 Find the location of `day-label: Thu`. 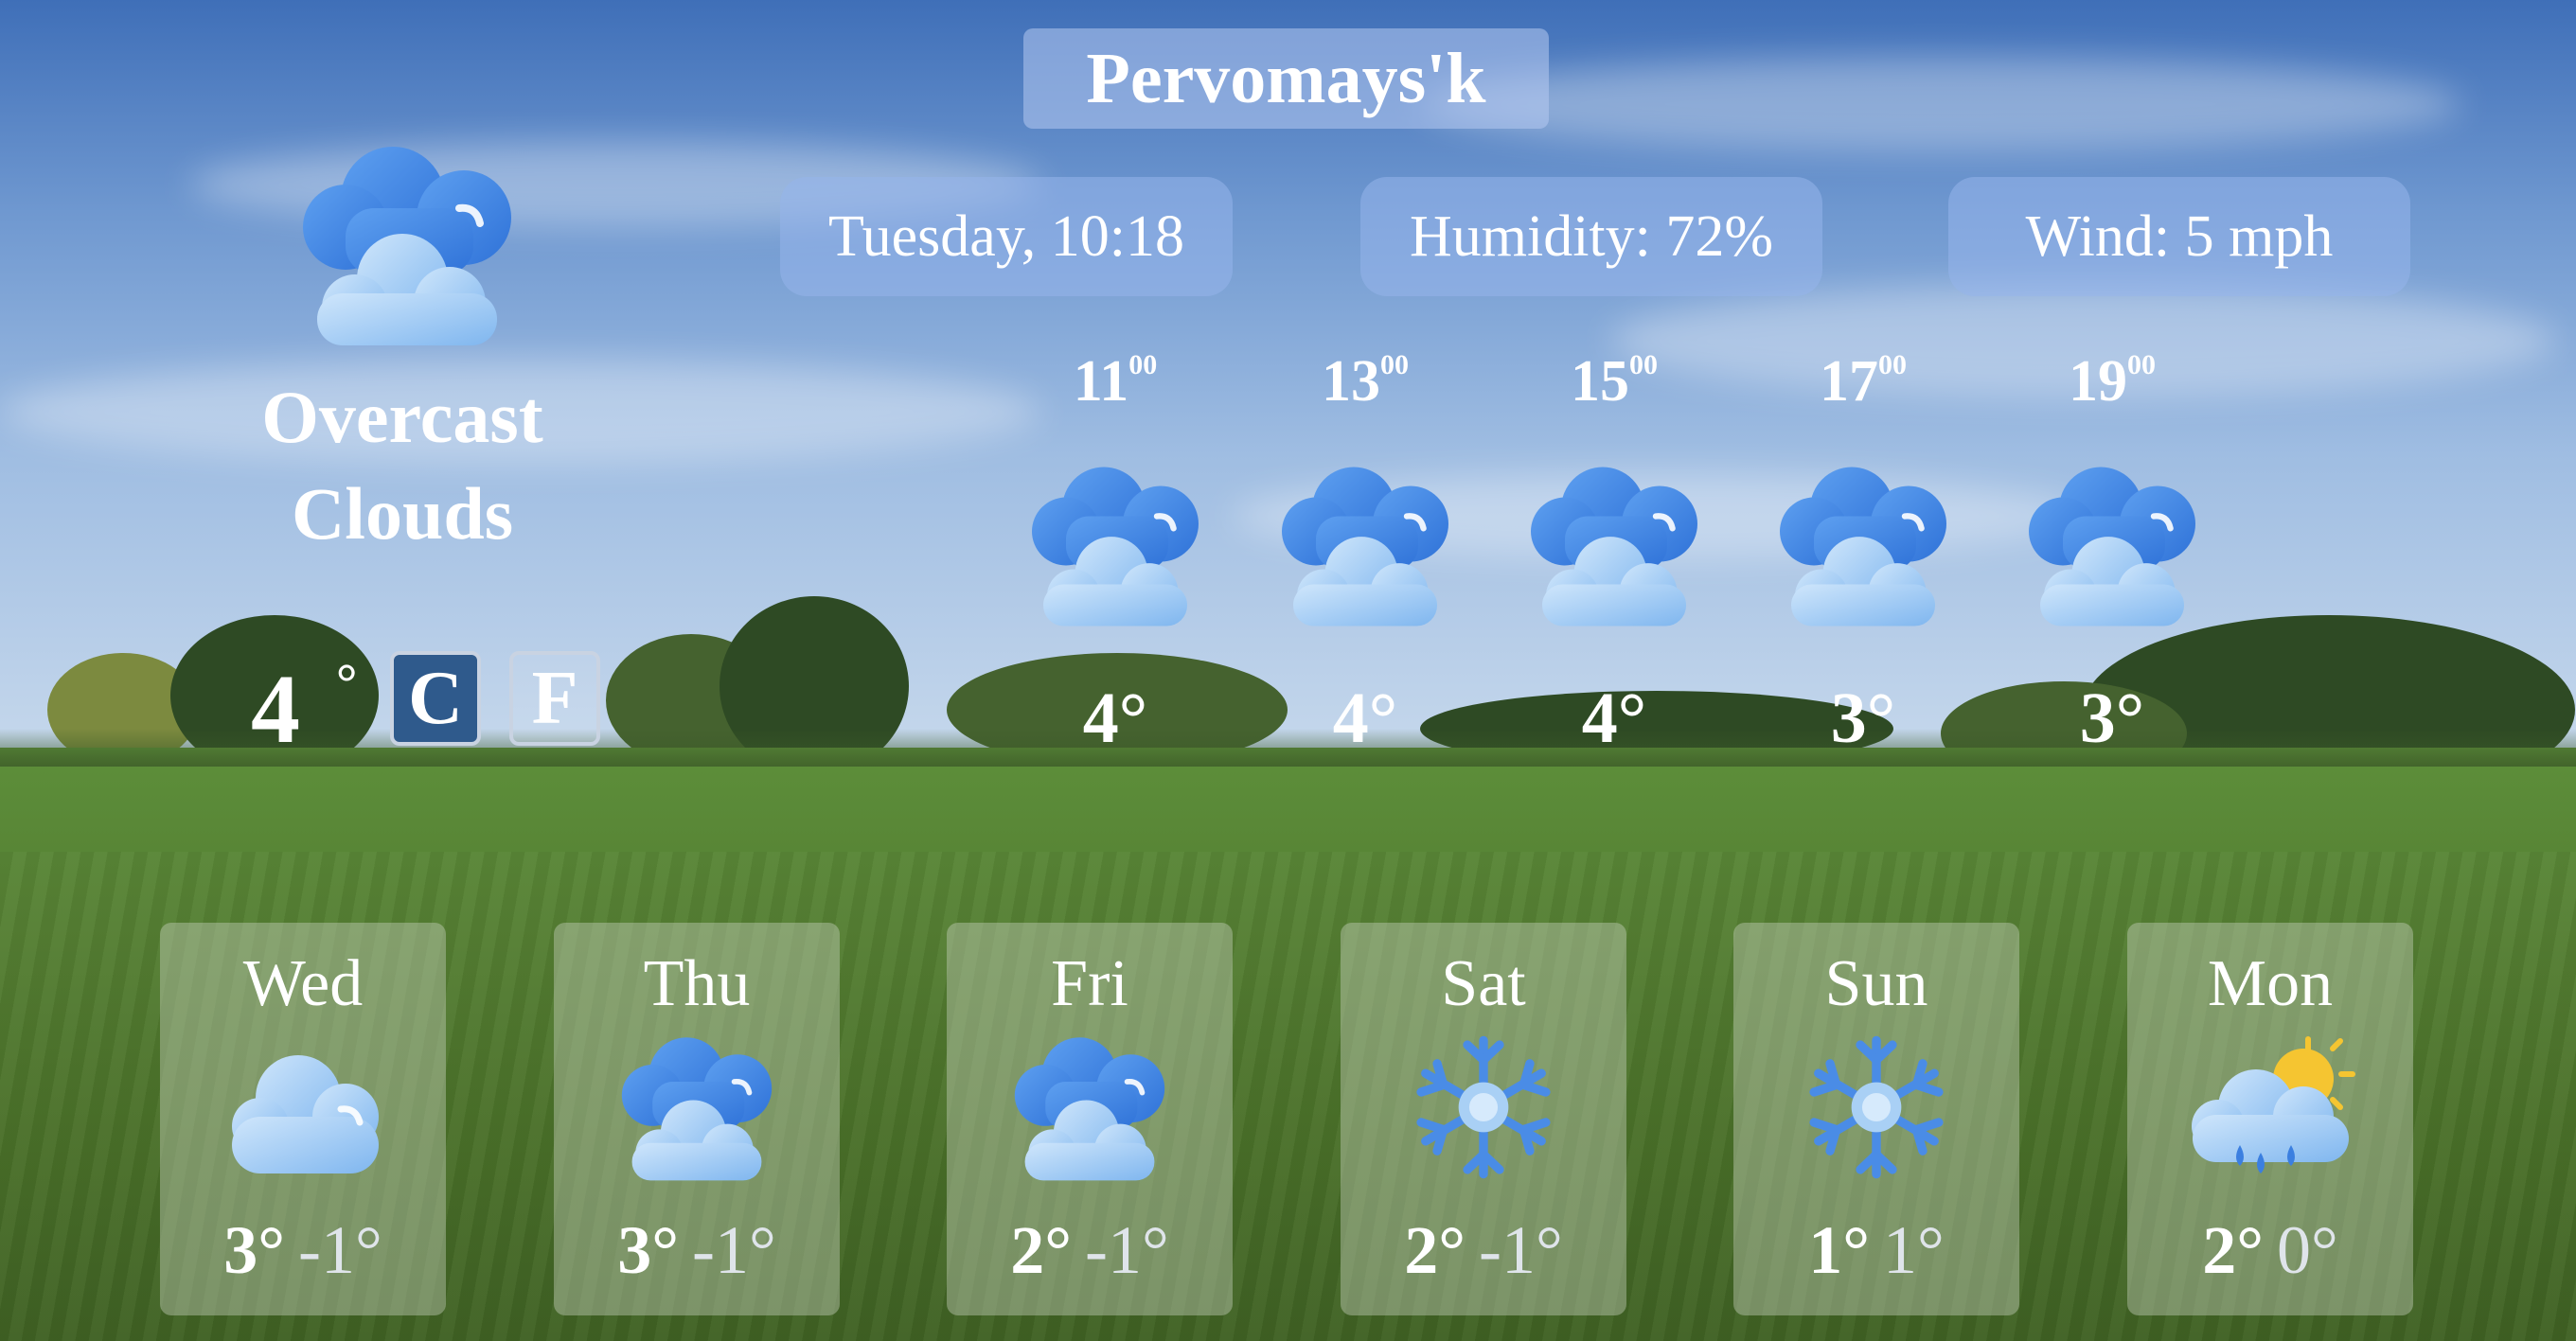

day-label: Thu is located at coordinates (697, 984).